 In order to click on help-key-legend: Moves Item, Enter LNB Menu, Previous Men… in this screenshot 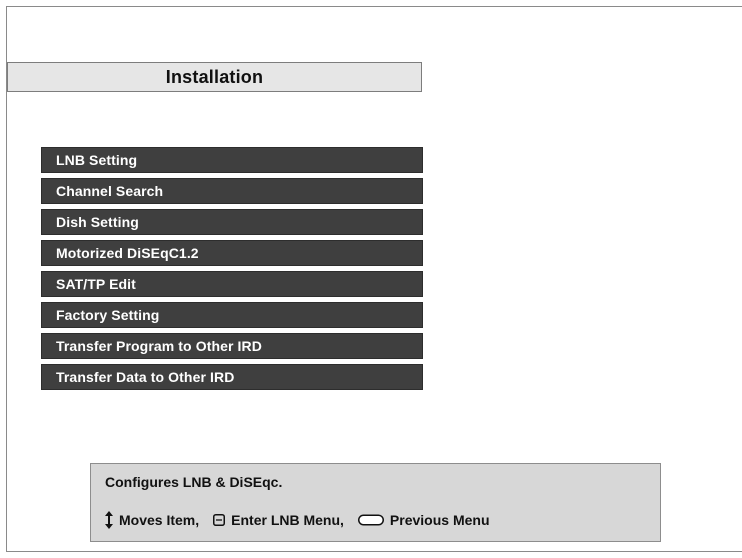, I will do `click(301, 520)`.